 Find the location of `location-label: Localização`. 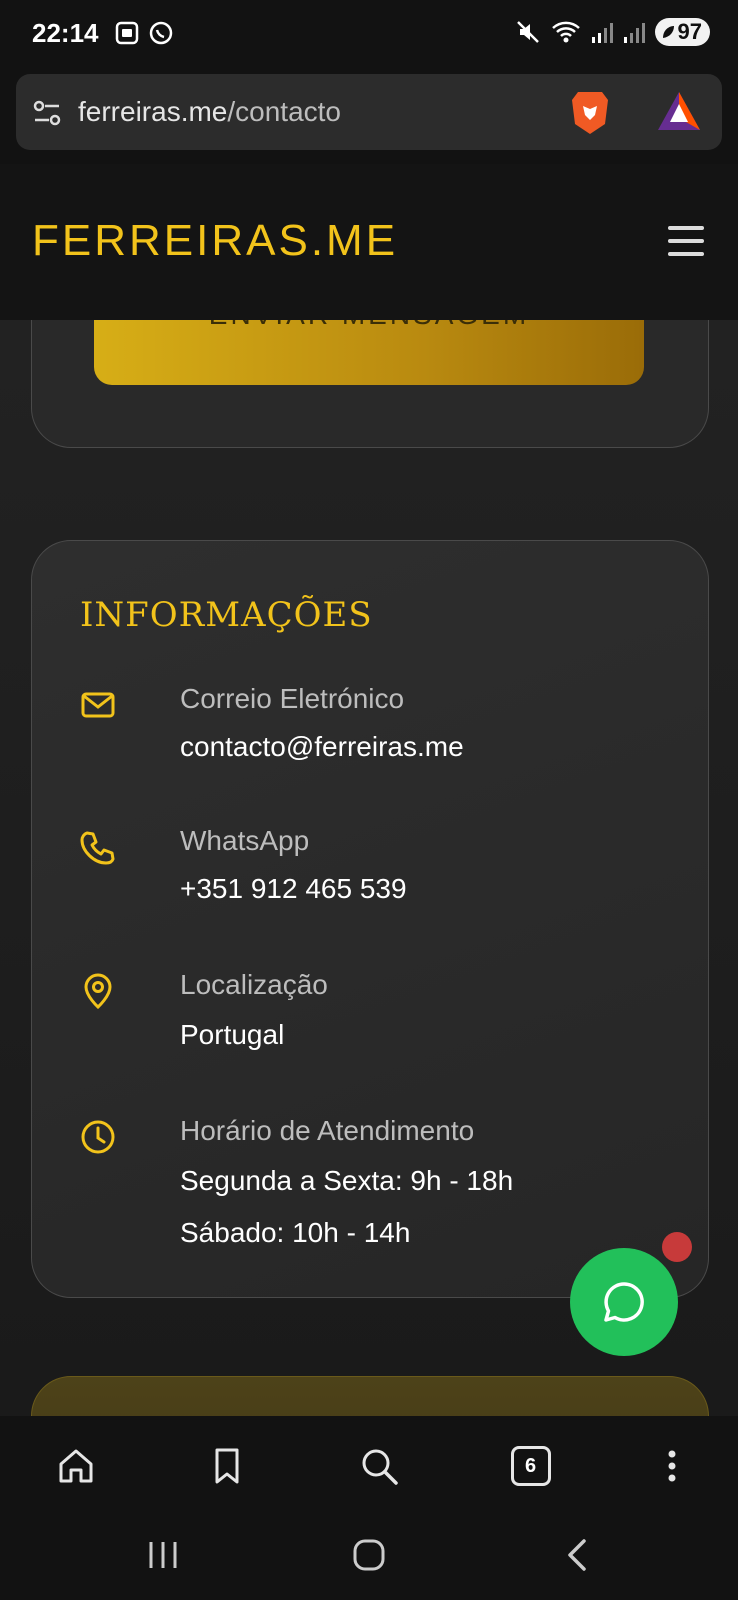

location-label: Localização is located at coordinates (254, 984).